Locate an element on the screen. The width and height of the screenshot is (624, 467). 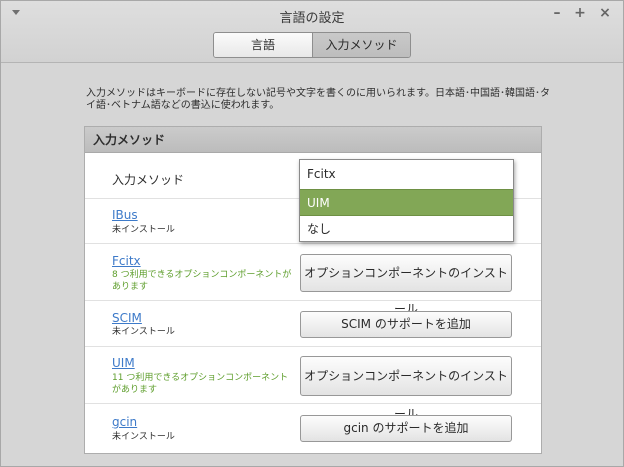
maximize-icon: + is located at coordinates (580, 13).